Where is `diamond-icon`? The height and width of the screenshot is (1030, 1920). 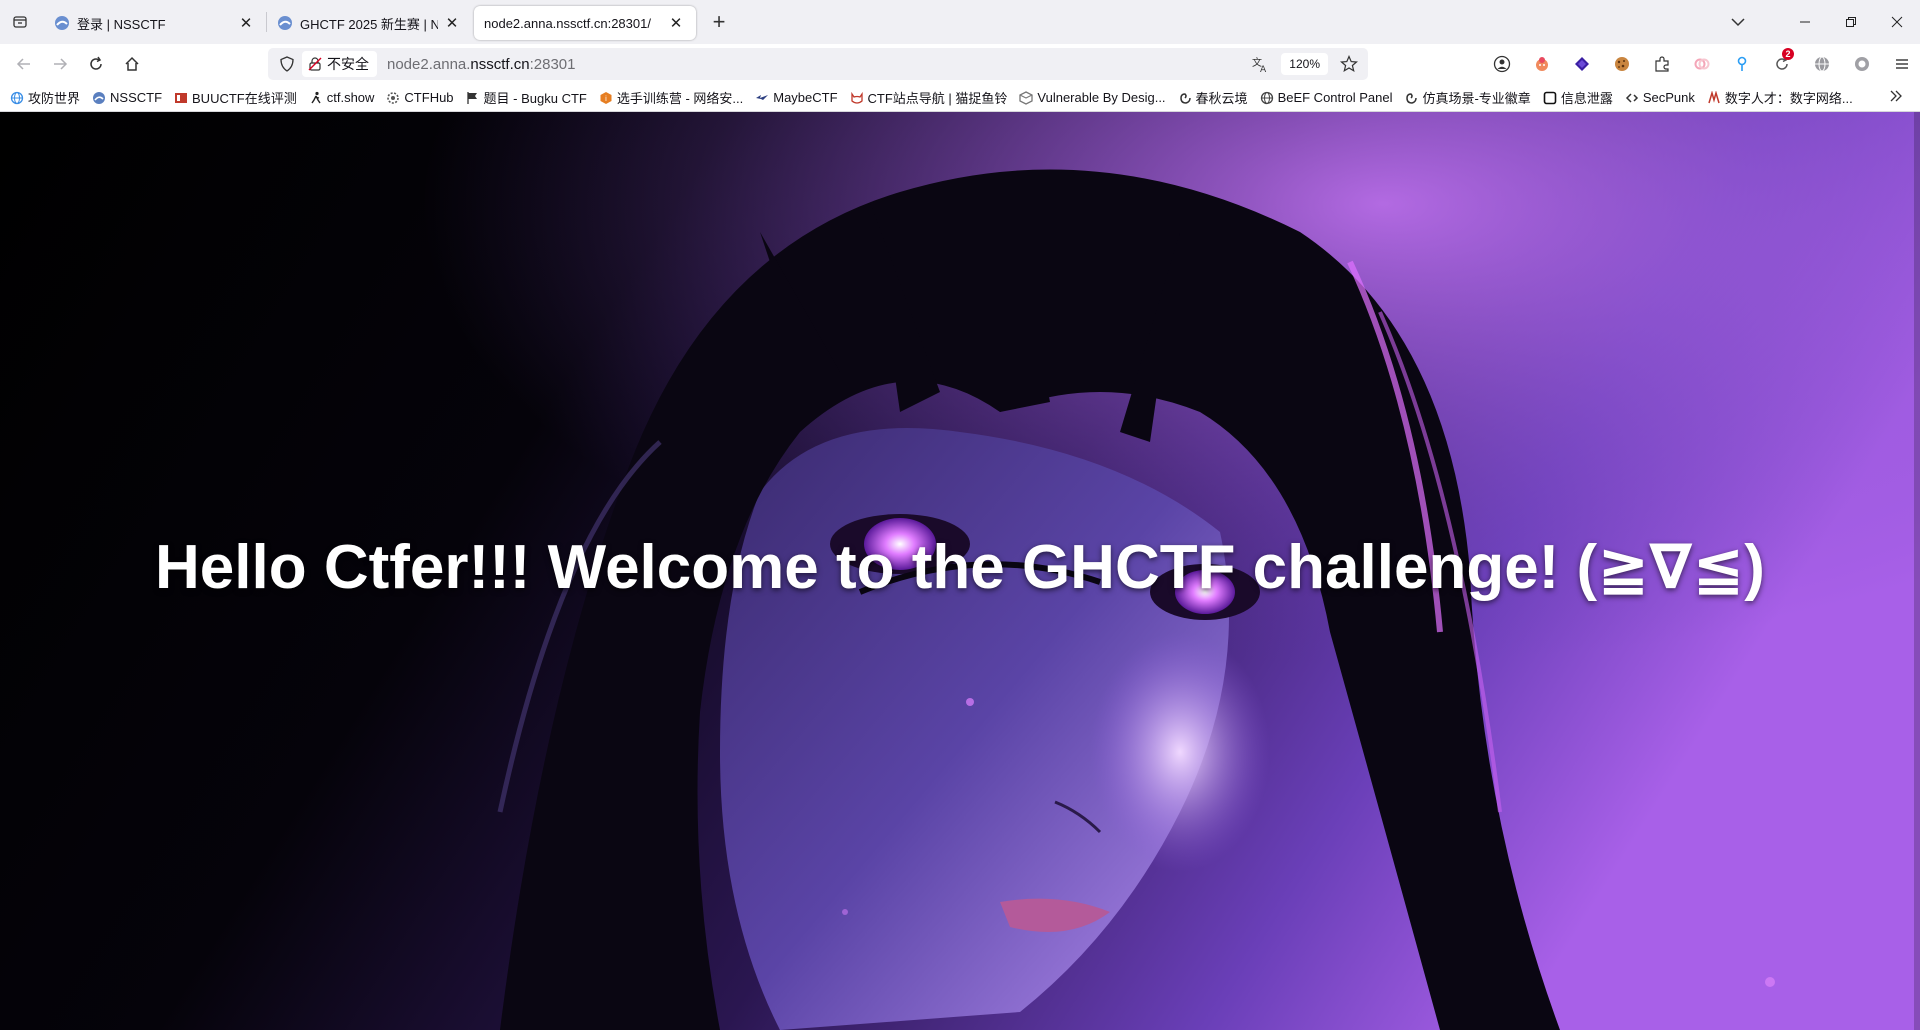
diamond-icon is located at coordinates (1582, 64).